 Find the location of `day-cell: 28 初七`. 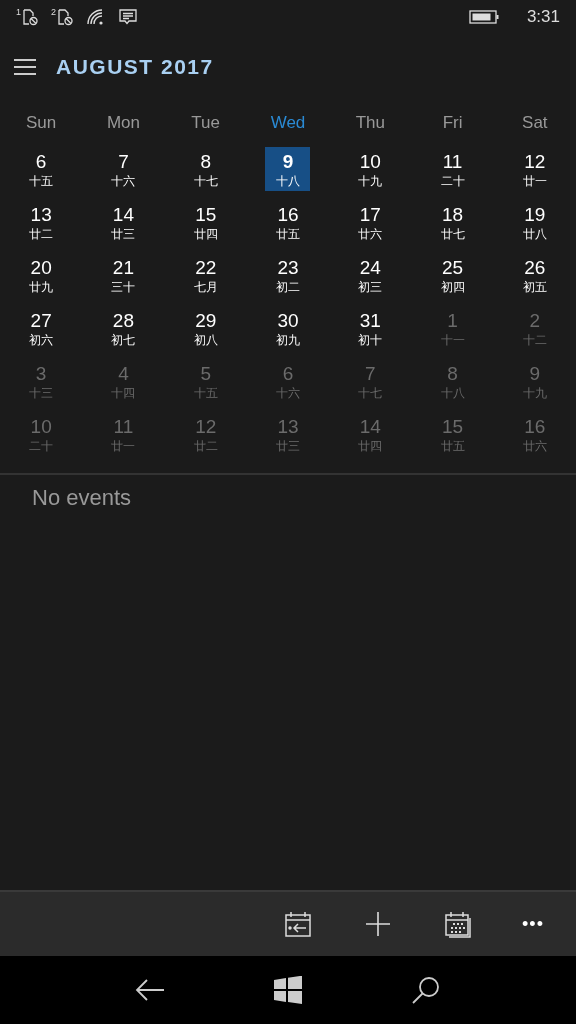

day-cell: 28 初七 is located at coordinates (123, 328).